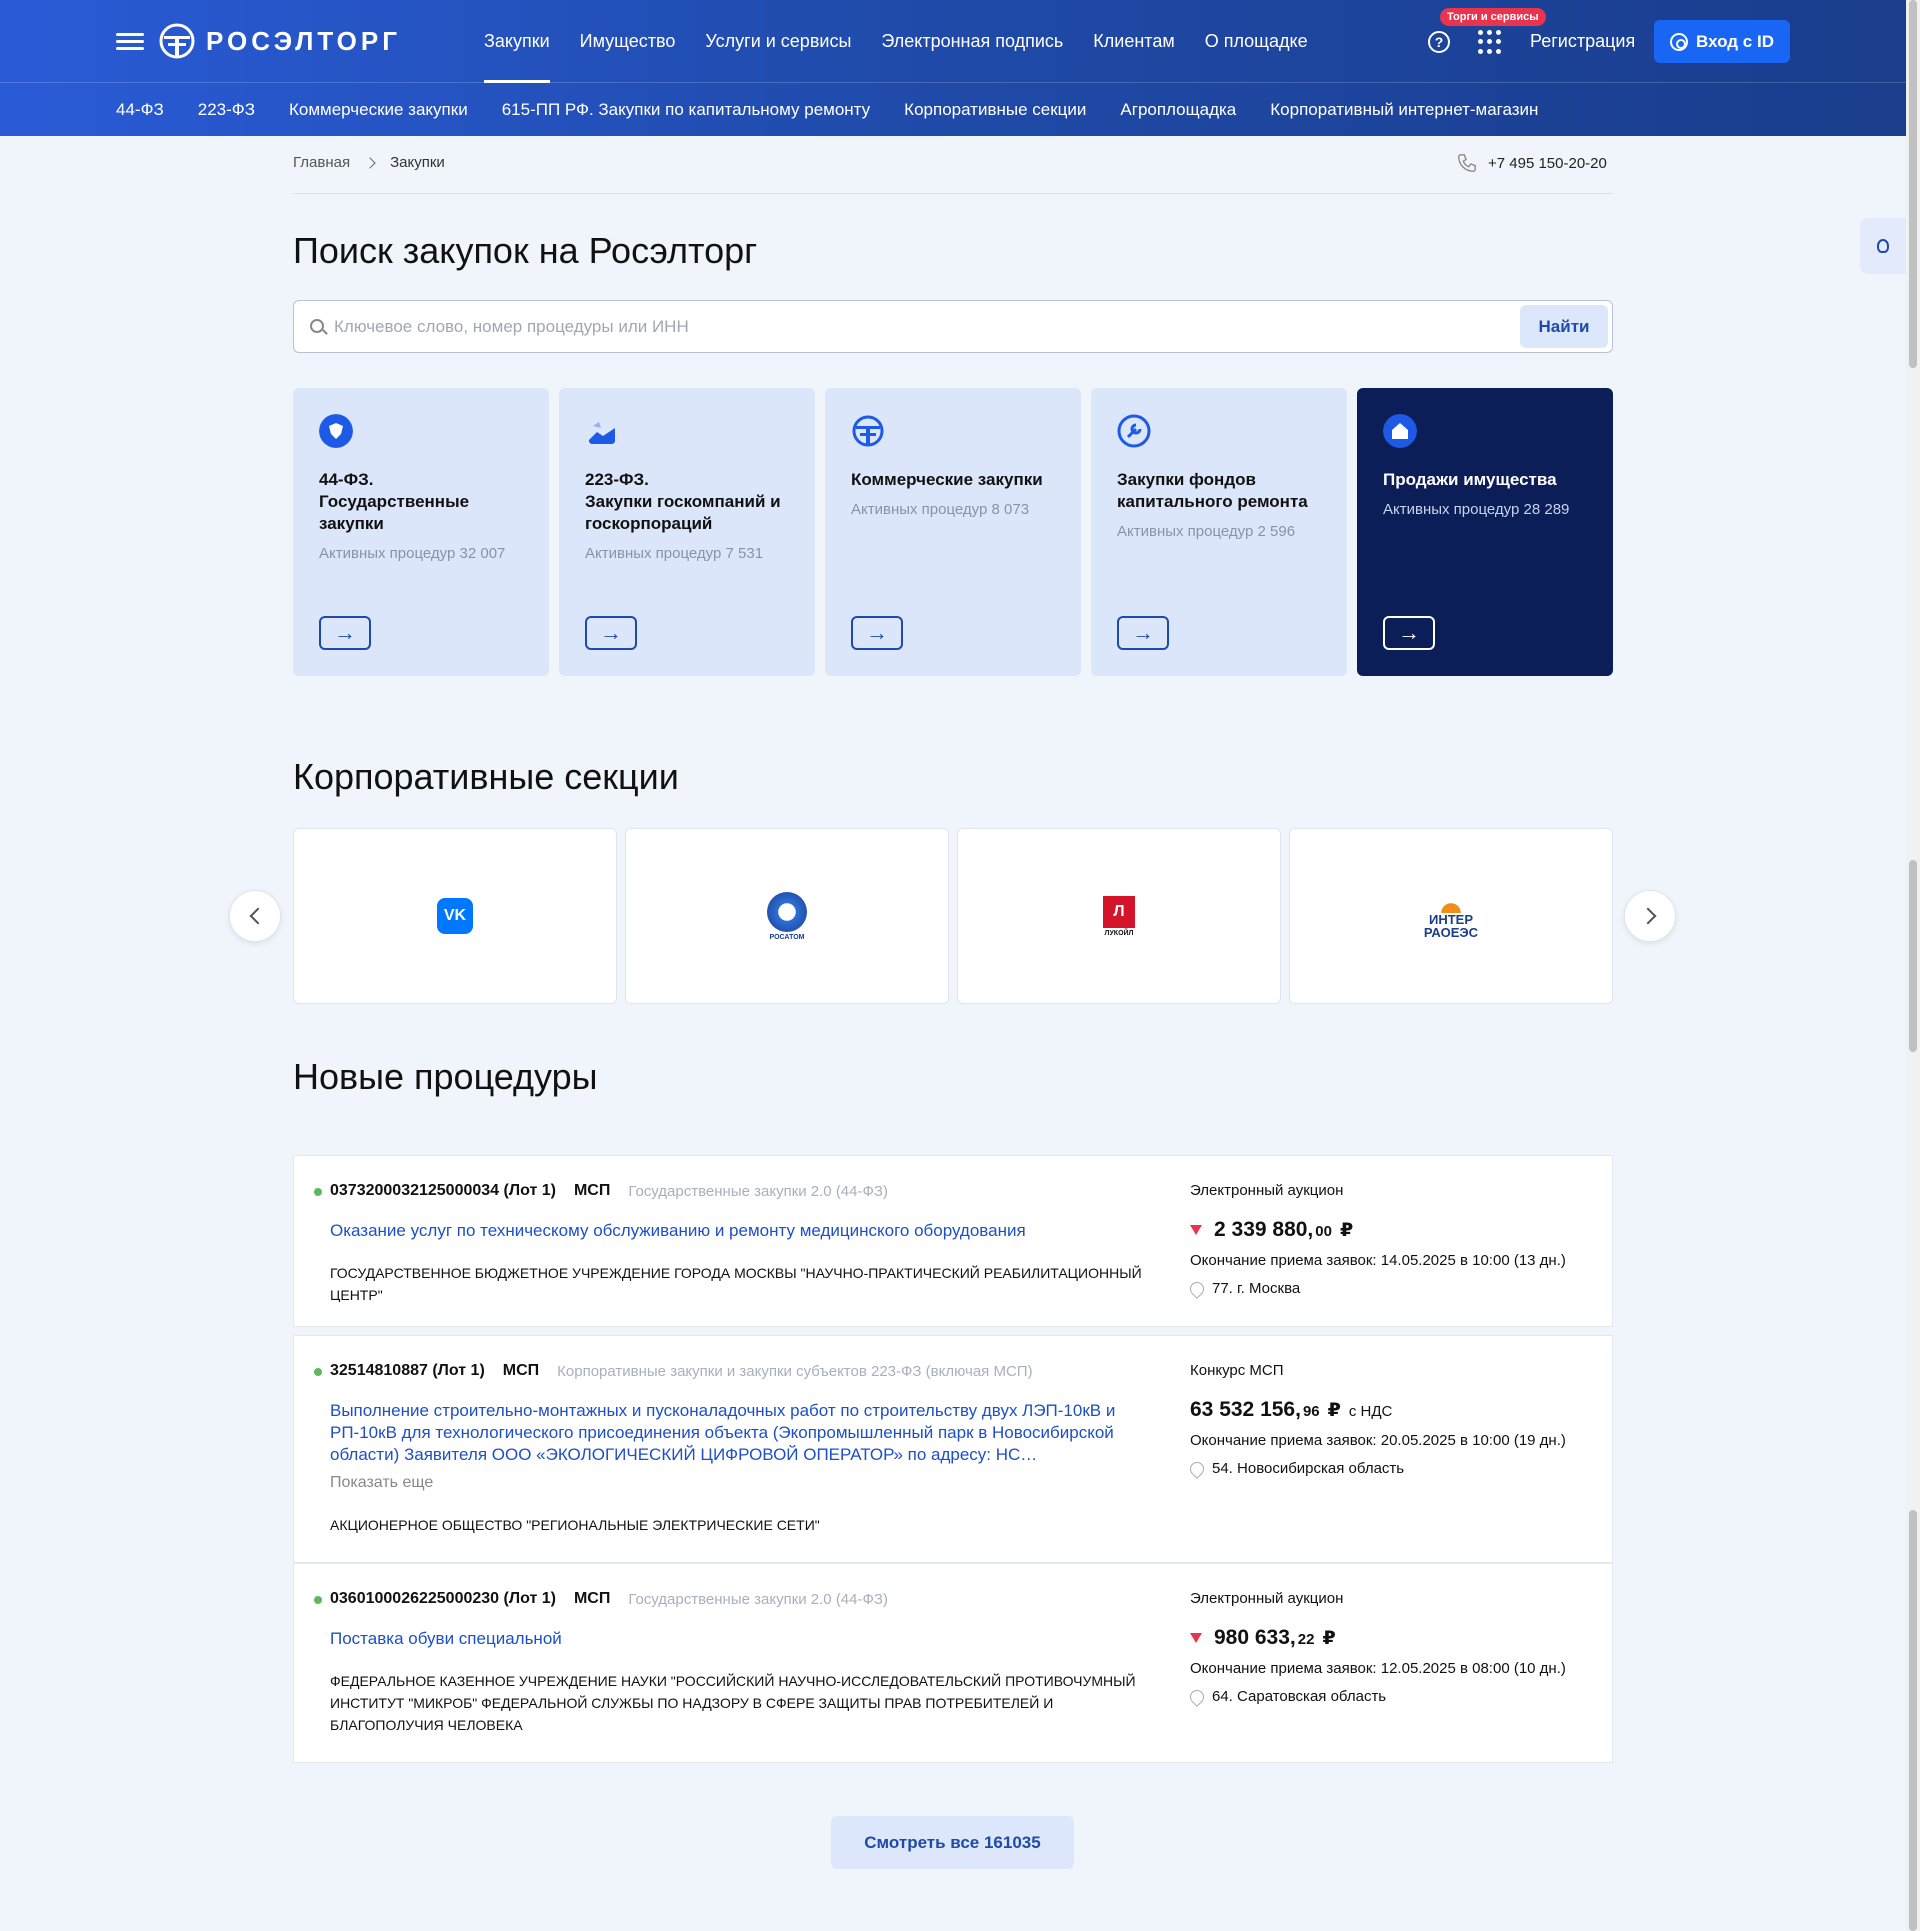  Describe the element at coordinates (1490, 42) in the screenshot. I see `apps-grid-icon` at that location.